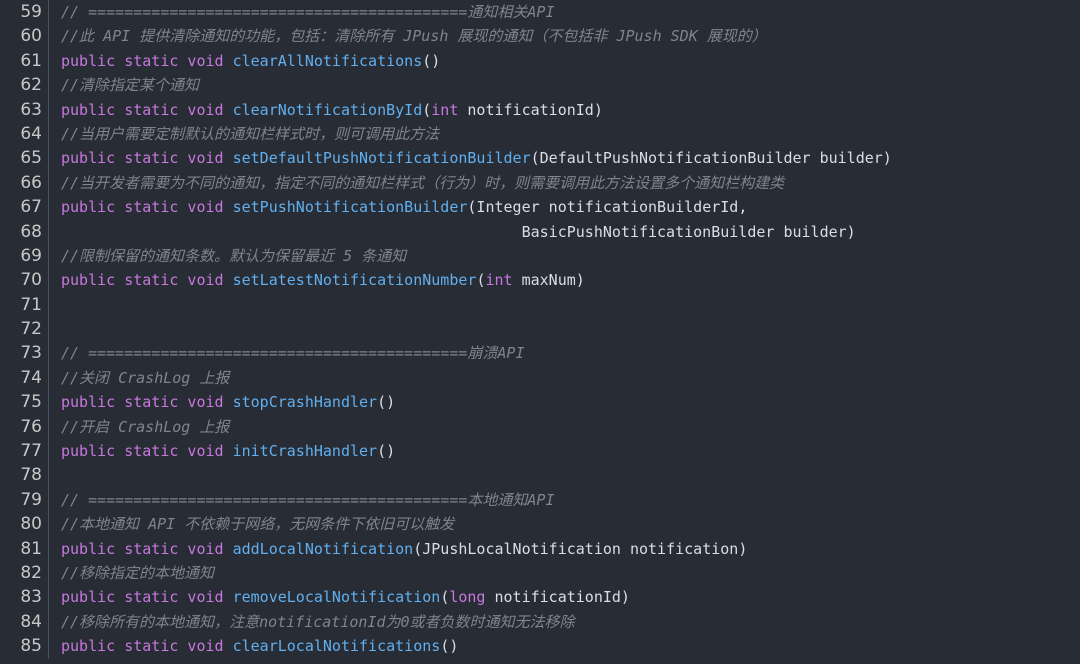  I want to click on function-name-token: clearAllNotifications, so click(327, 60).